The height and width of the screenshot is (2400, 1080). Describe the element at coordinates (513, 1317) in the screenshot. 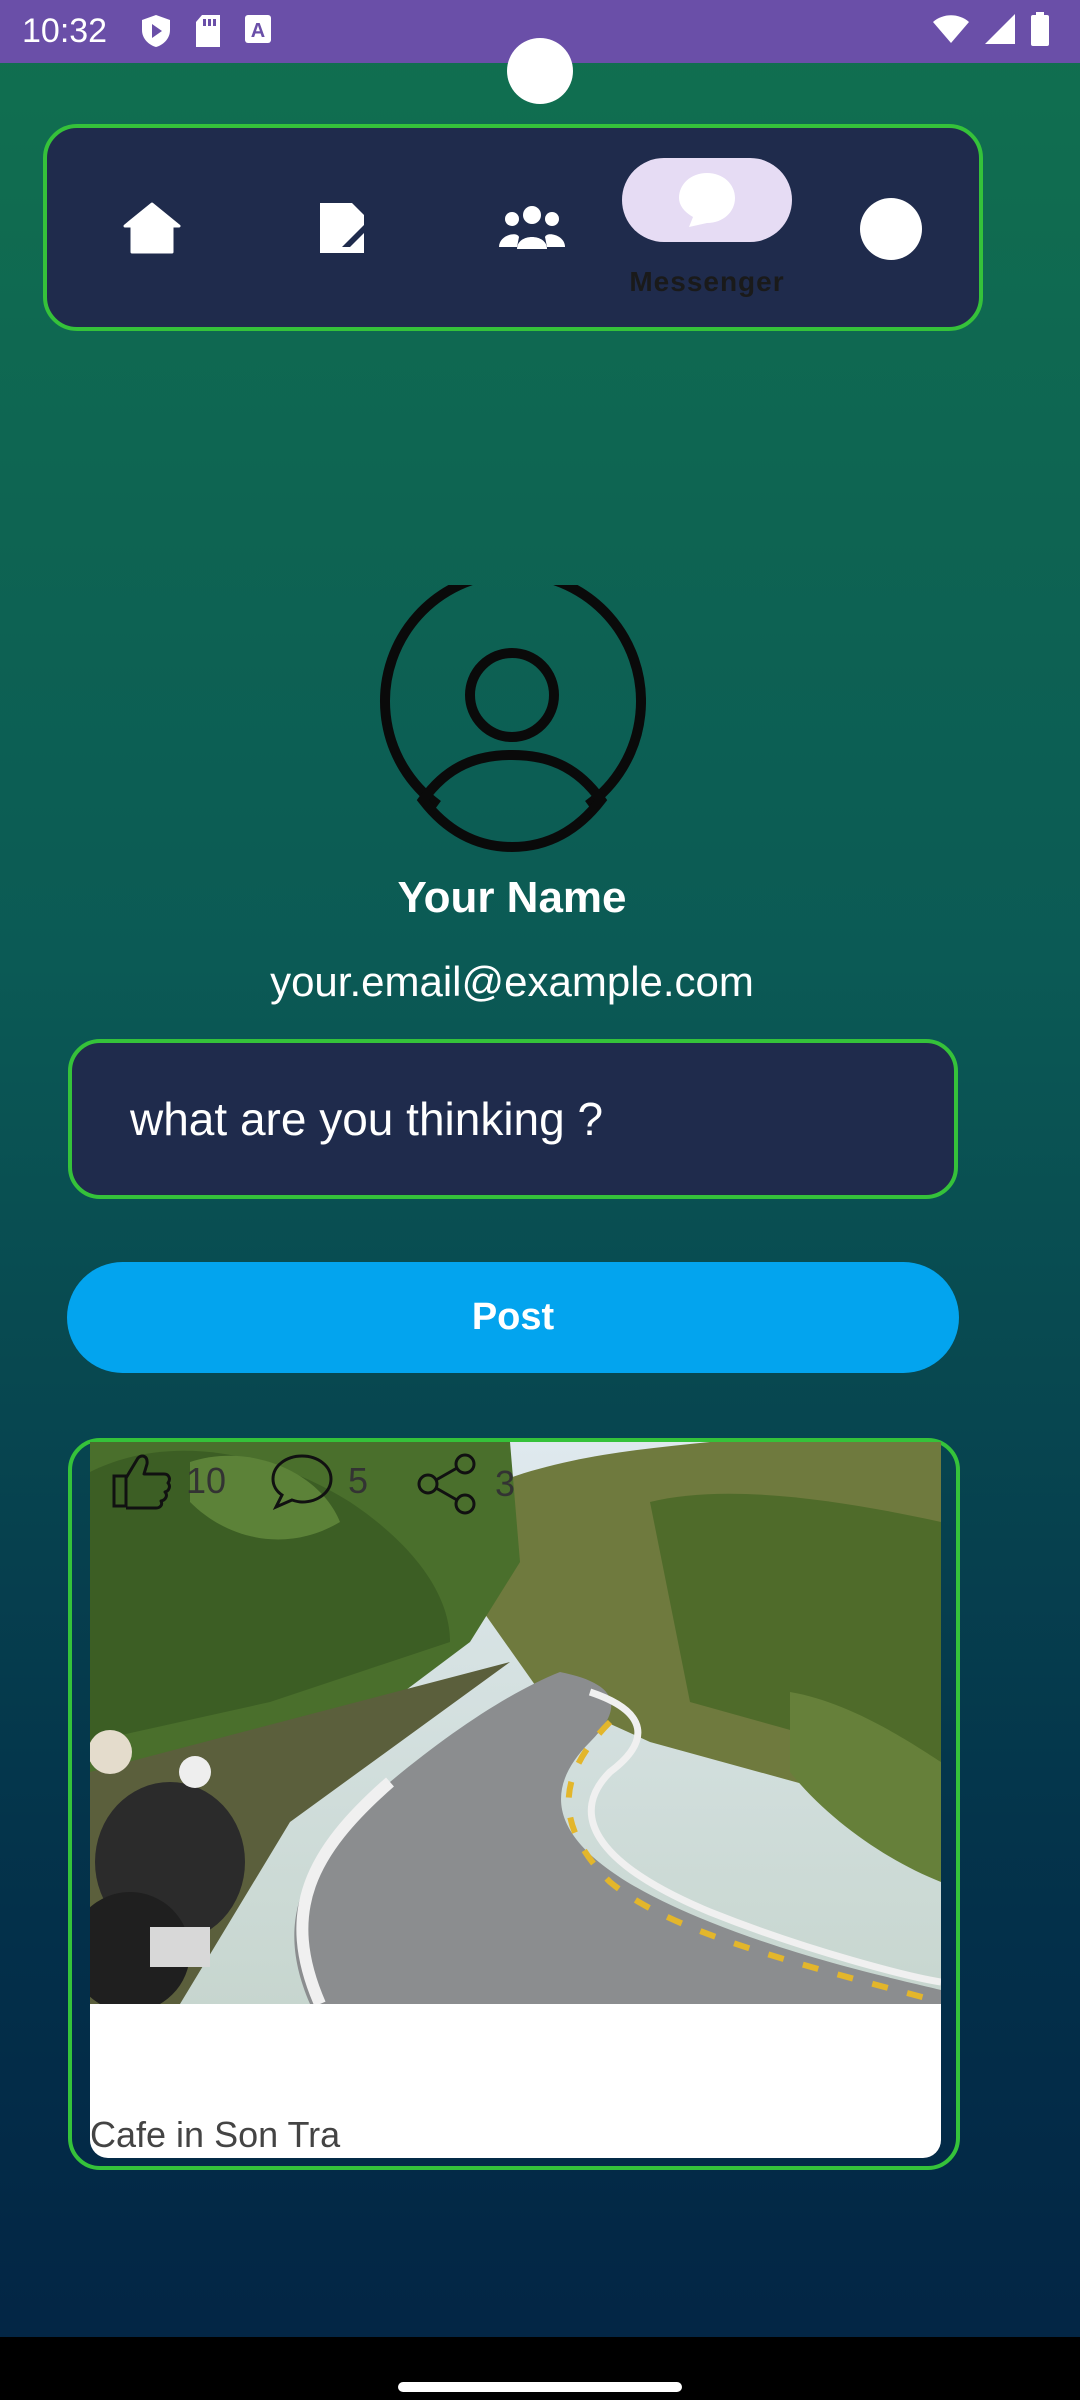

I see `post-button: Post` at that location.